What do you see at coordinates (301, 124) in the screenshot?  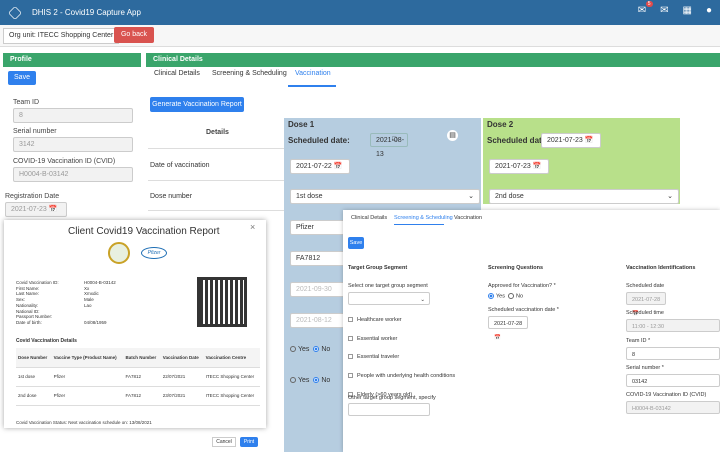 I see `dose-1-title: Dose 1` at bounding box center [301, 124].